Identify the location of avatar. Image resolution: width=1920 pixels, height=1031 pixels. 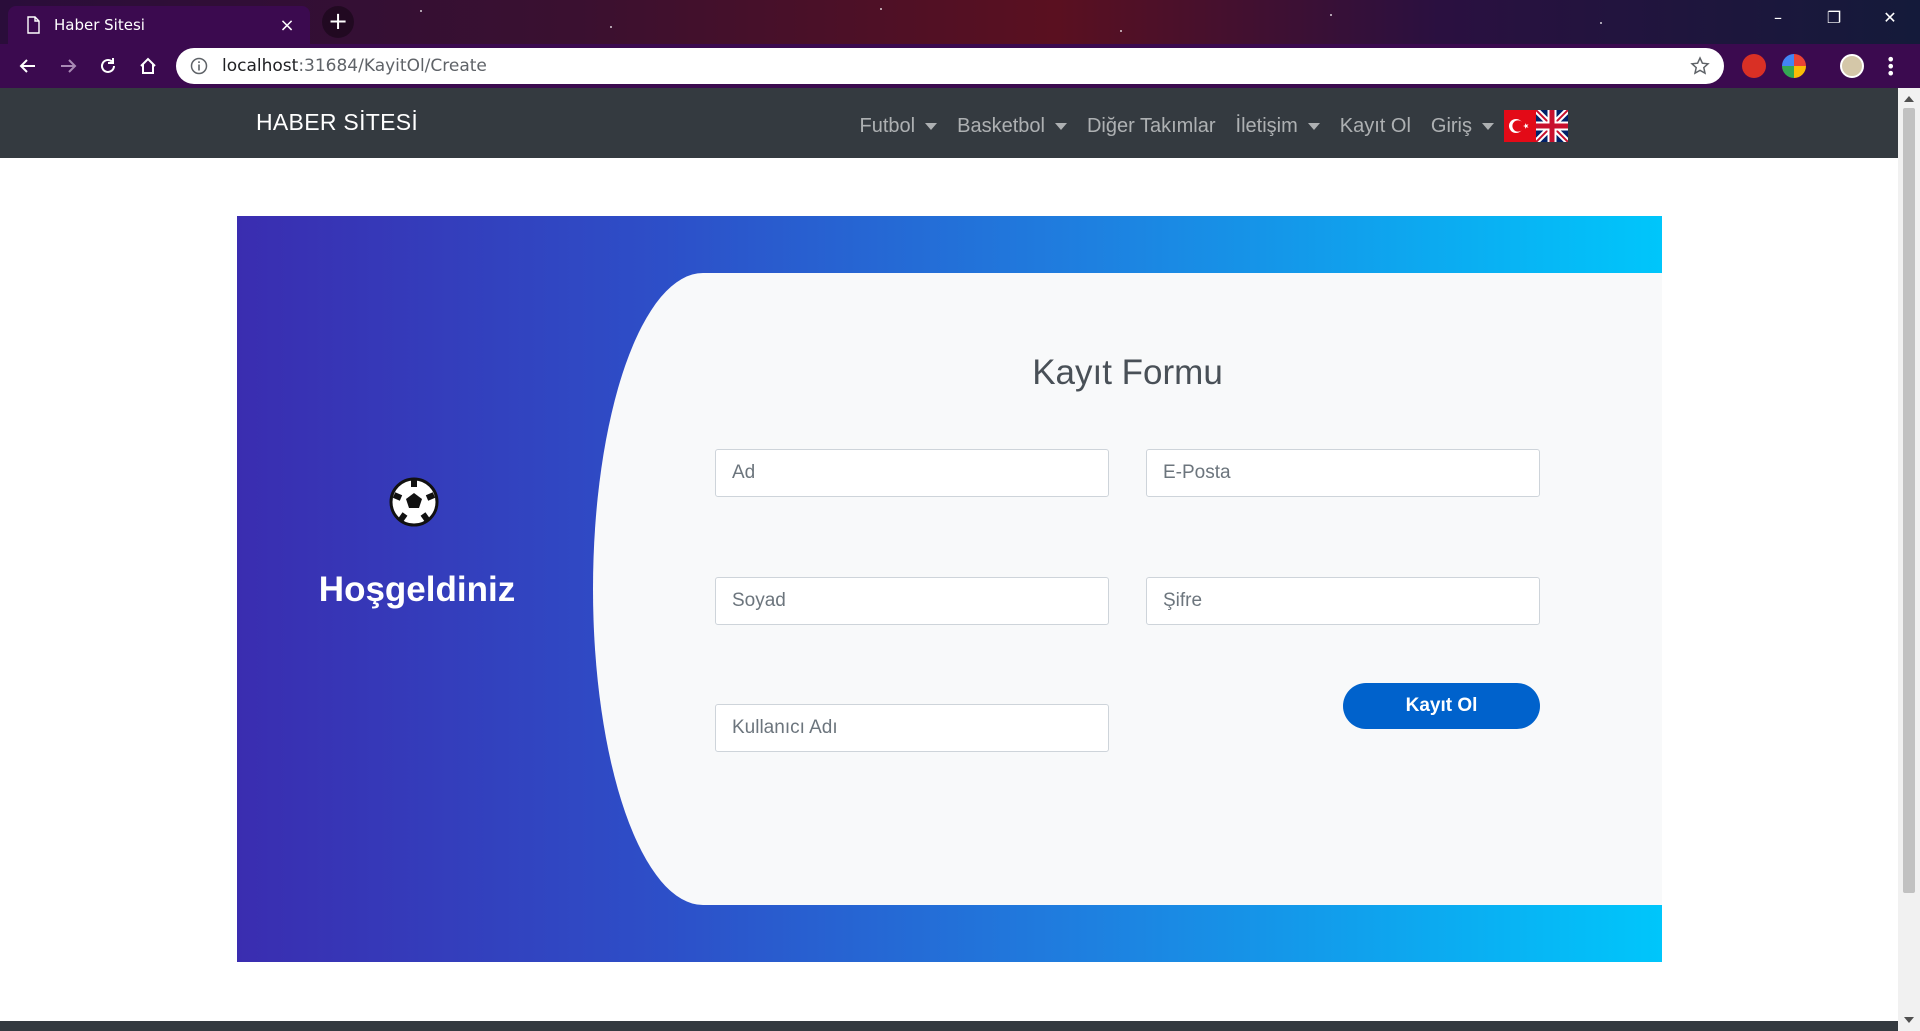
(1852, 66).